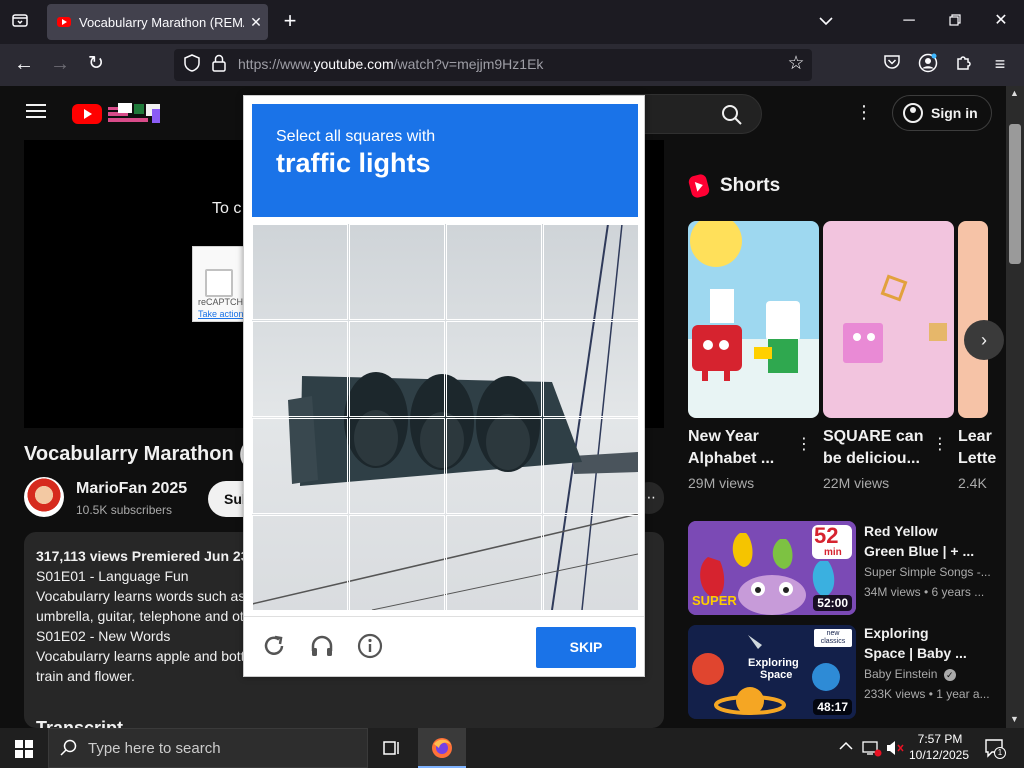 The image size is (1024, 768). I want to click on notification-center-icon: 1, so click(995, 750).